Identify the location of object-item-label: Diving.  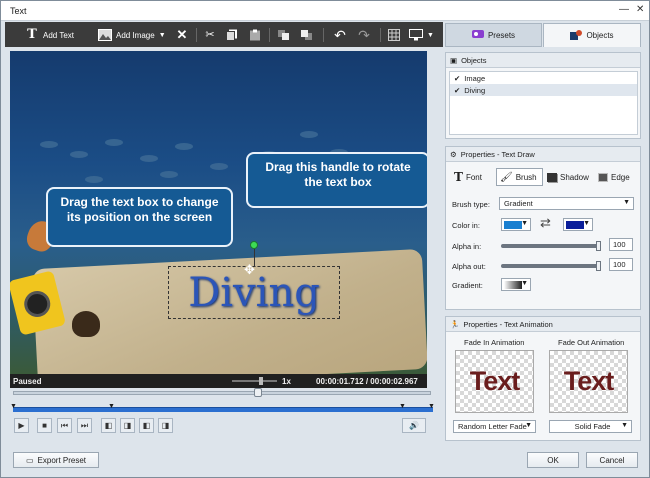
(475, 90).